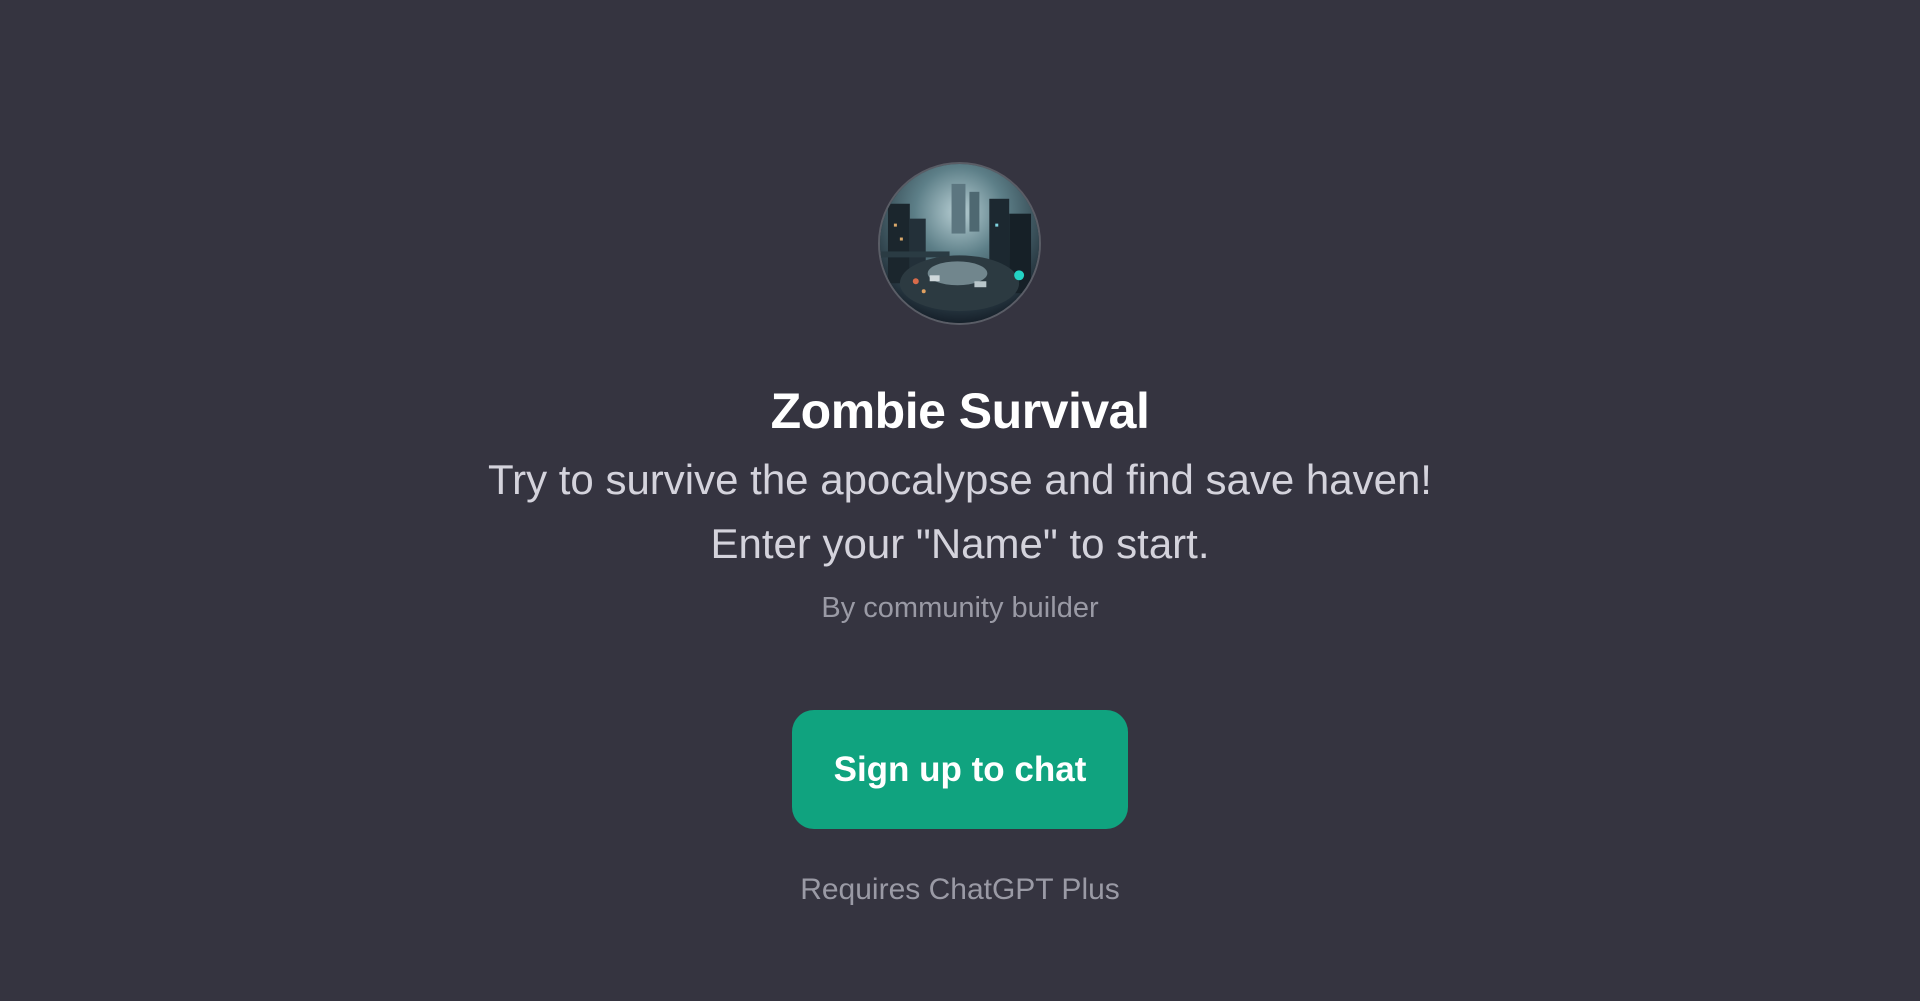 Image resolution: width=1920 pixels, height=1001 pixels. I want to click on gpt-avatar, so click(959, 243).